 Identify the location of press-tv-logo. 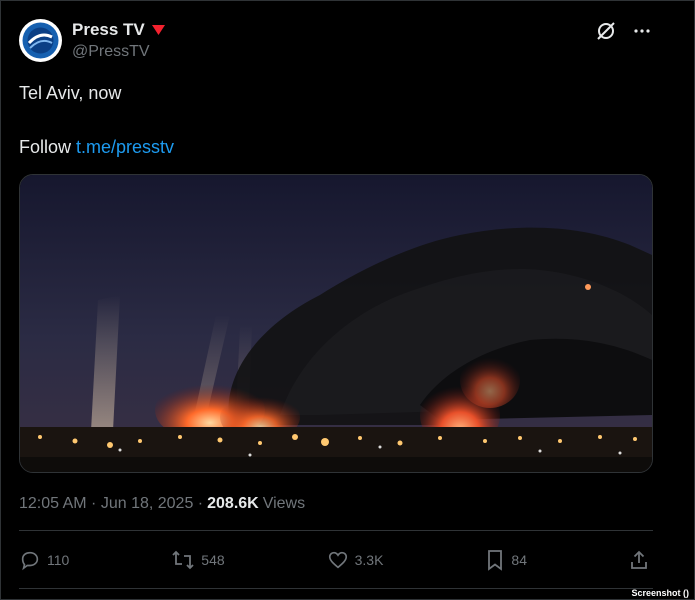
(40, 40).